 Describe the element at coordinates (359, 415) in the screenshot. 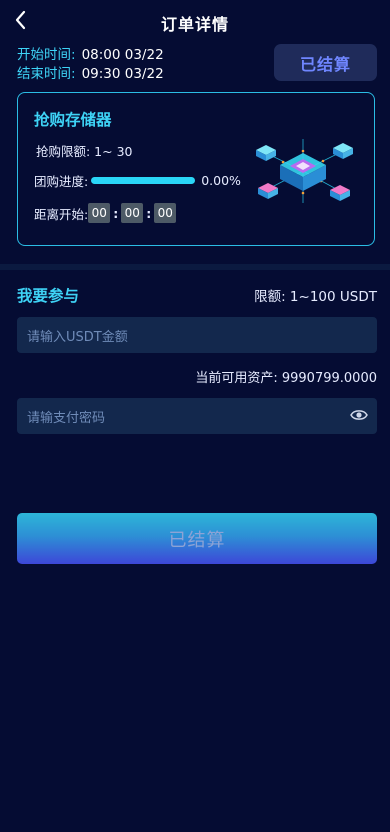

I see `eye-icon` at that location.